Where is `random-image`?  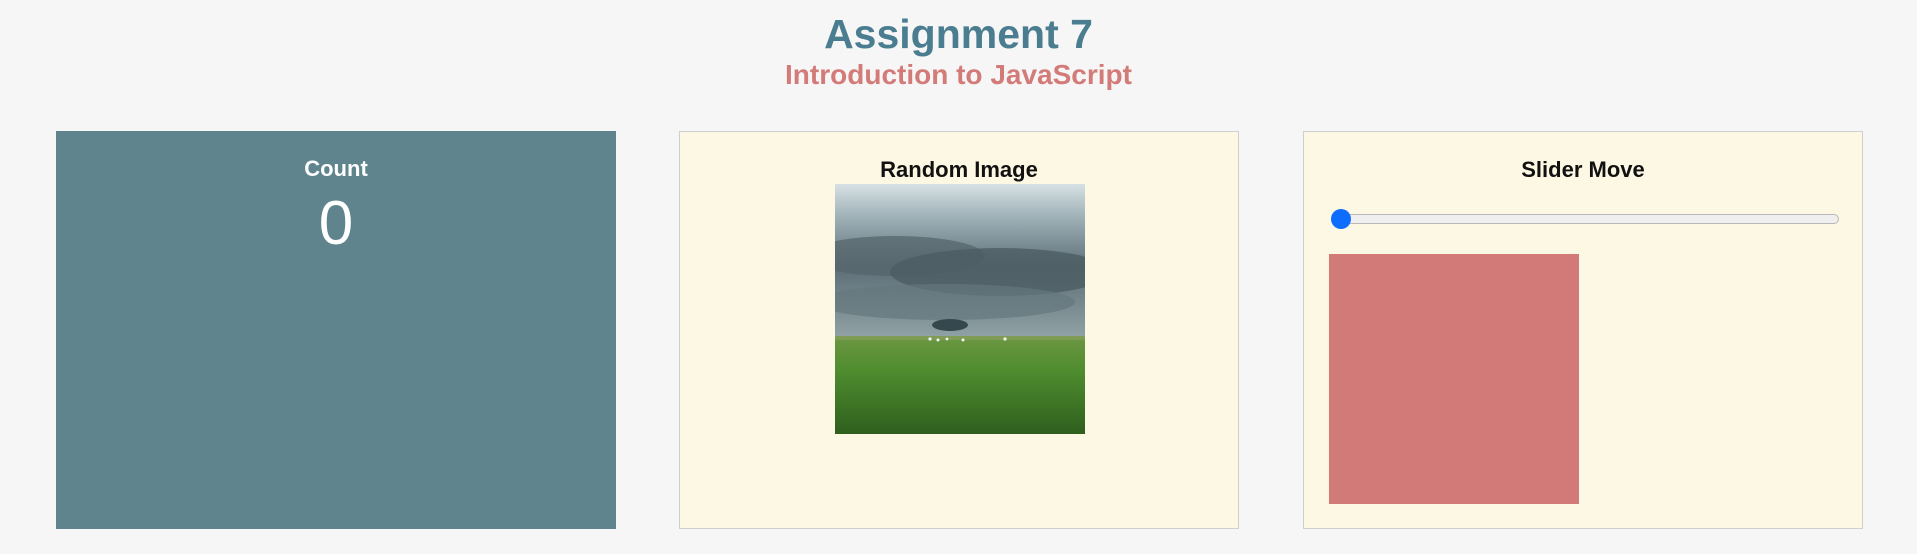
random-image is located at coordinates (960, 309).